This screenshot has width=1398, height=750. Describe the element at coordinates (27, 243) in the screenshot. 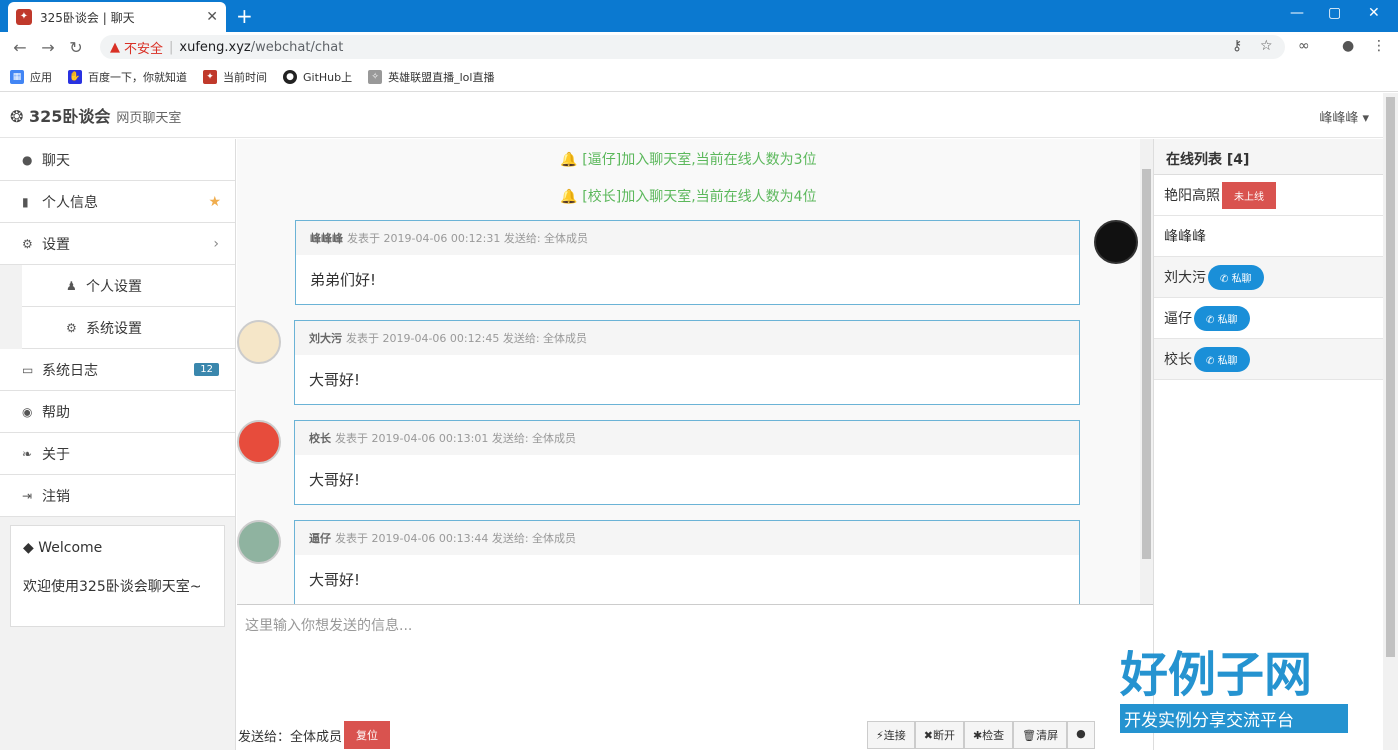

I see `gears-icon: ⚙` at that location.